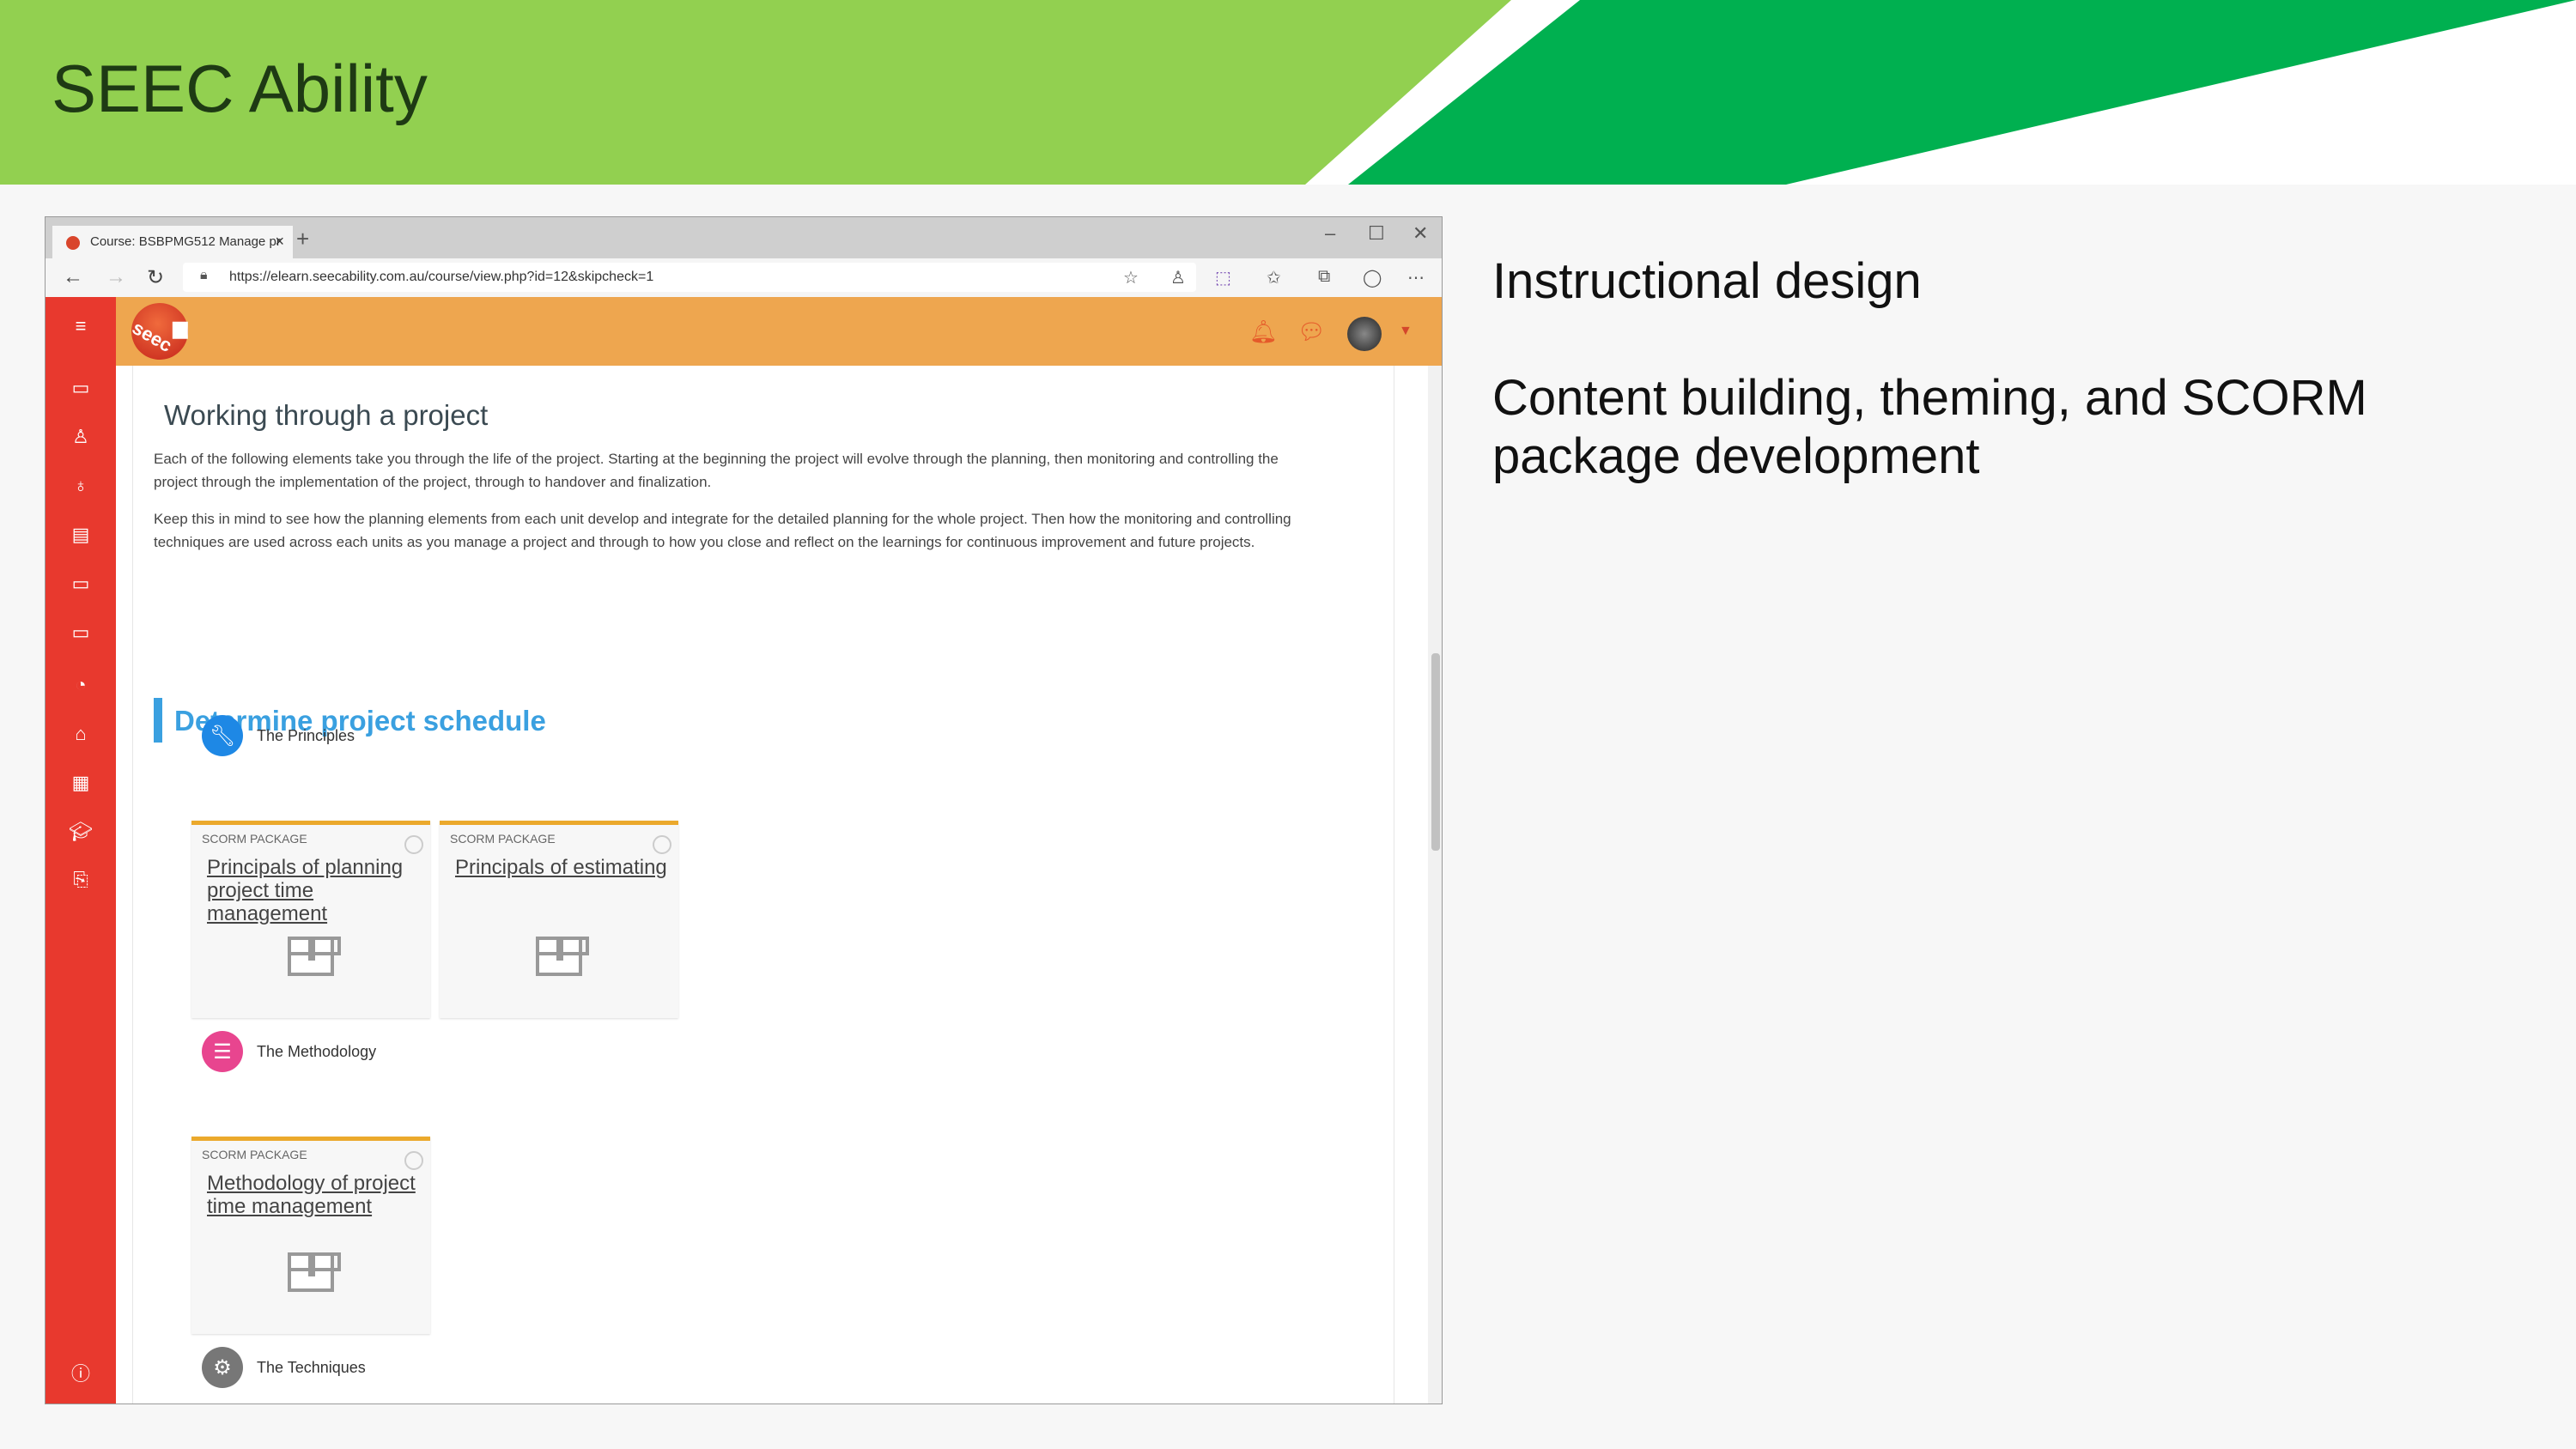  I want to click on close-window-button: ✕, so click(1420, 234).